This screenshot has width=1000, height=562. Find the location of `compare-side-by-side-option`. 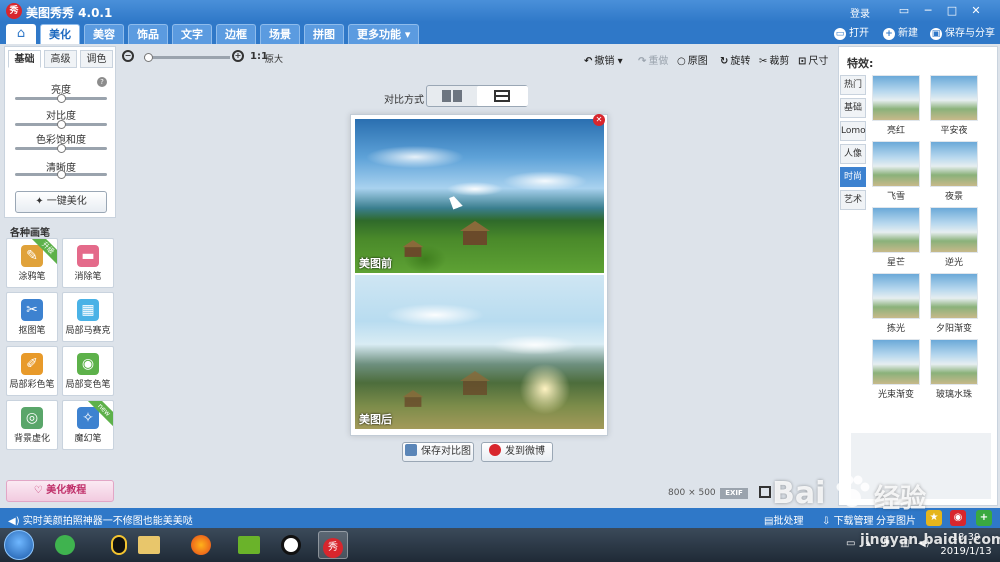

compare-side-by-side-option is located at coordinates (452, 96).